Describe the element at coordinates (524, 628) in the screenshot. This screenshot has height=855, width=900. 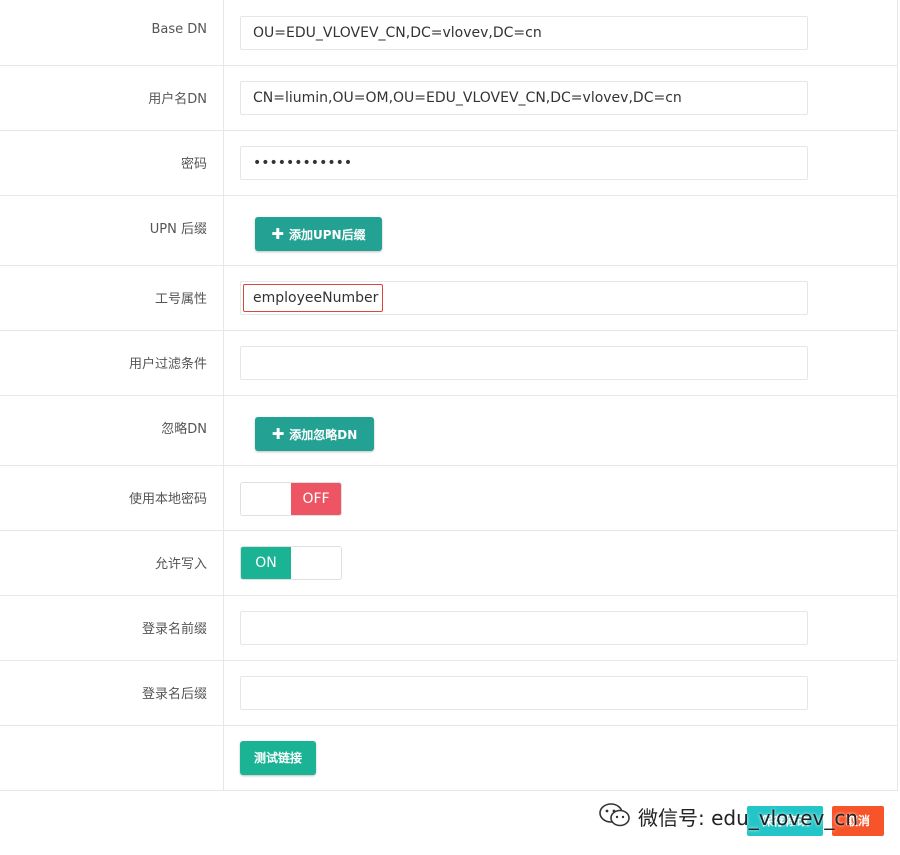
I see `login-prefix-input` at that location.